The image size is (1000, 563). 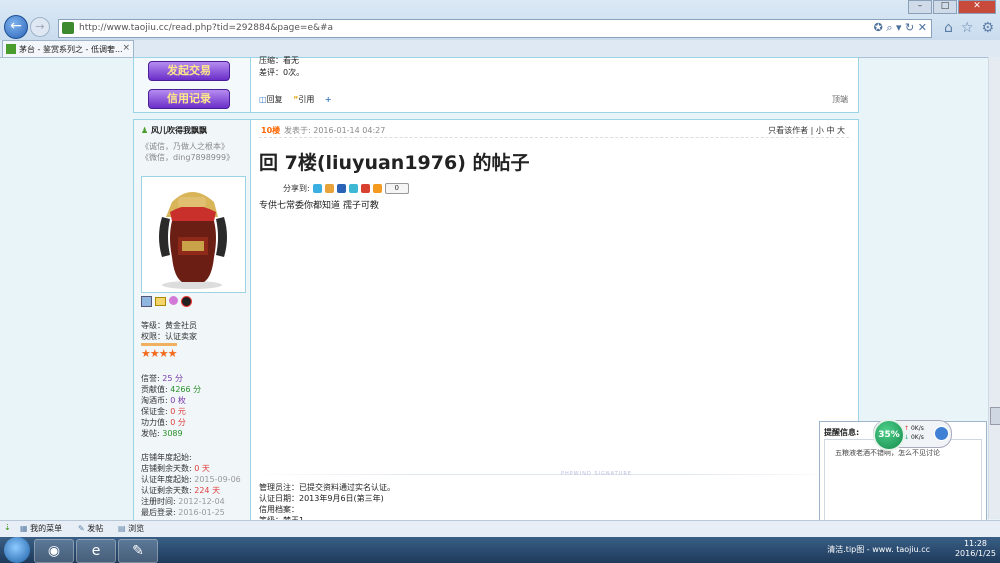 What do you see at coordinates (496, 84) in the screenshot?
I see `previous-post: 发起交易 信用记录 压缩：看无 差评：0次。 ◫回复 “引用 + 顶端` at bounding box center [496, 84].